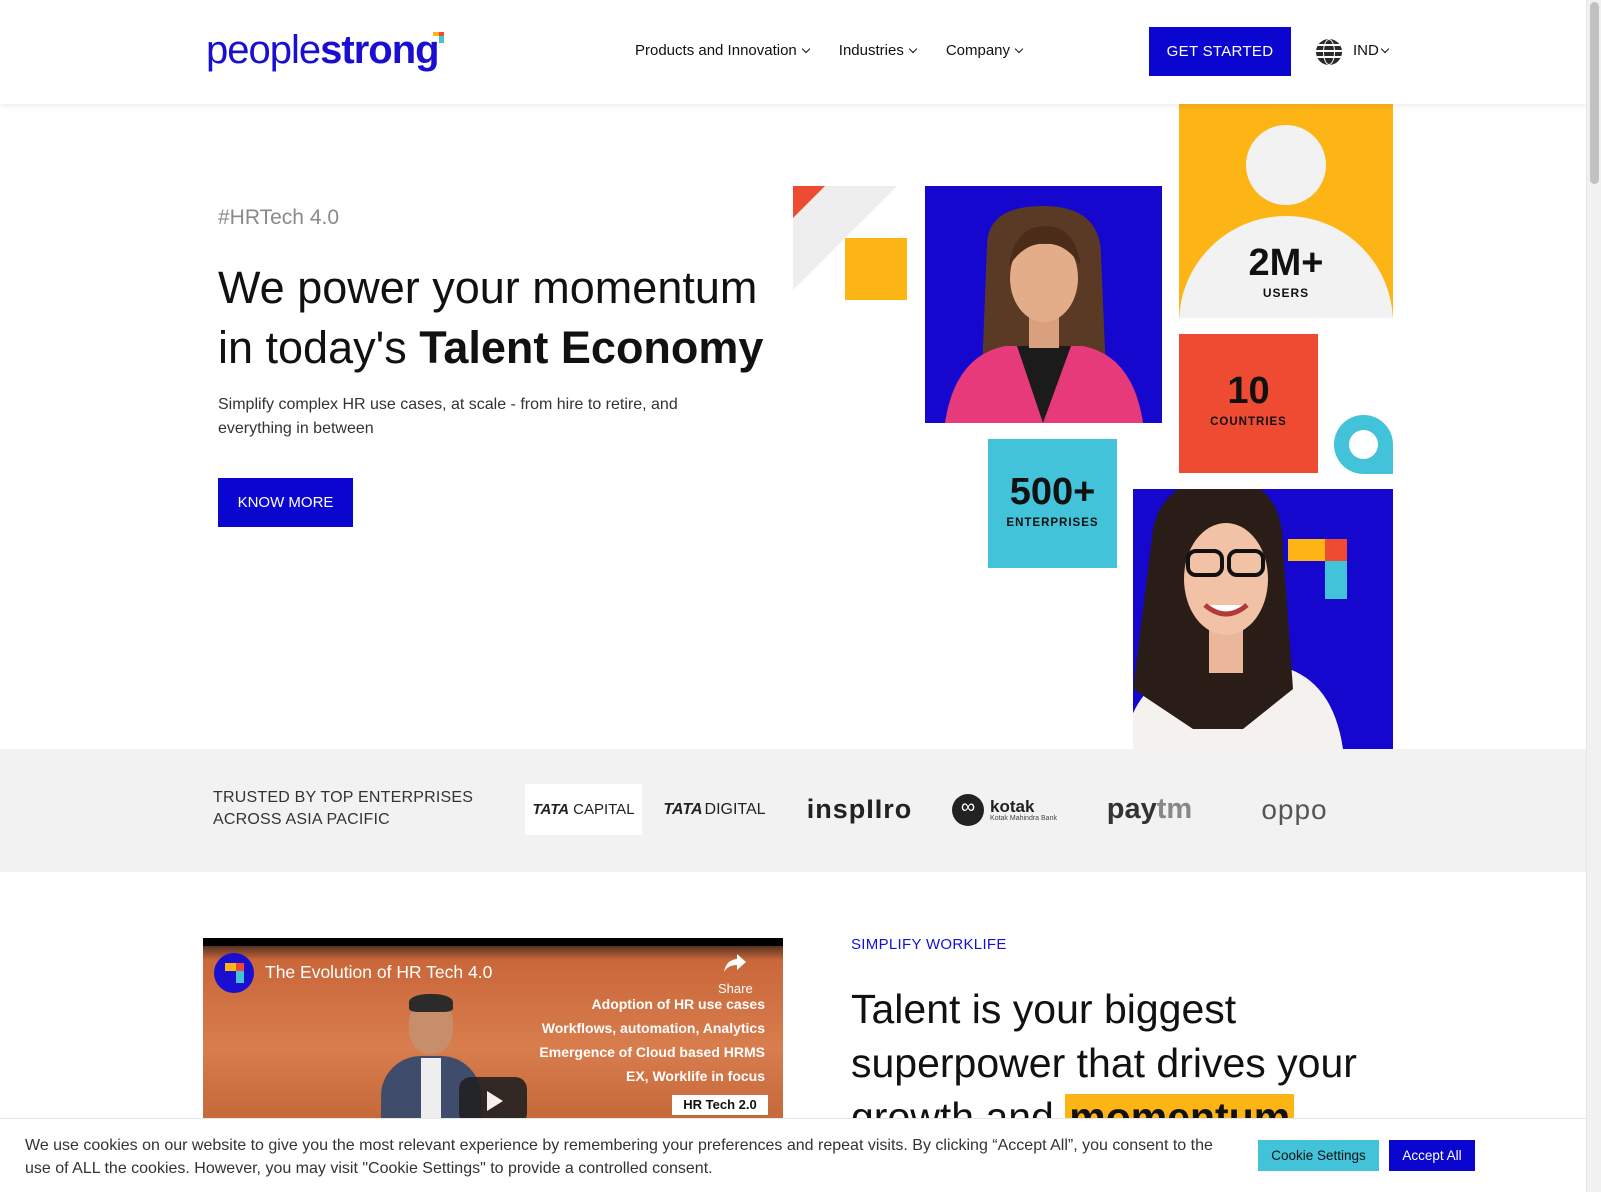 The height and width of the screenshot is (1192, 1601). Describe the element at coordinates (1023, 818) in the screenshot. I see `logo-subtext: Kotak Mahindra Bank` at that location.